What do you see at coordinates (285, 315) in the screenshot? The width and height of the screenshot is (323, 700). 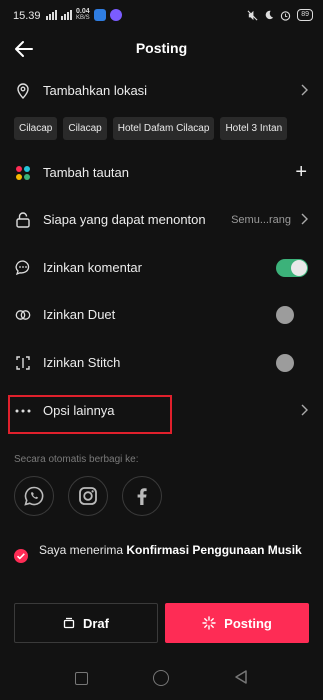 I see `duet-toggle` at bounding box center [285, 315].